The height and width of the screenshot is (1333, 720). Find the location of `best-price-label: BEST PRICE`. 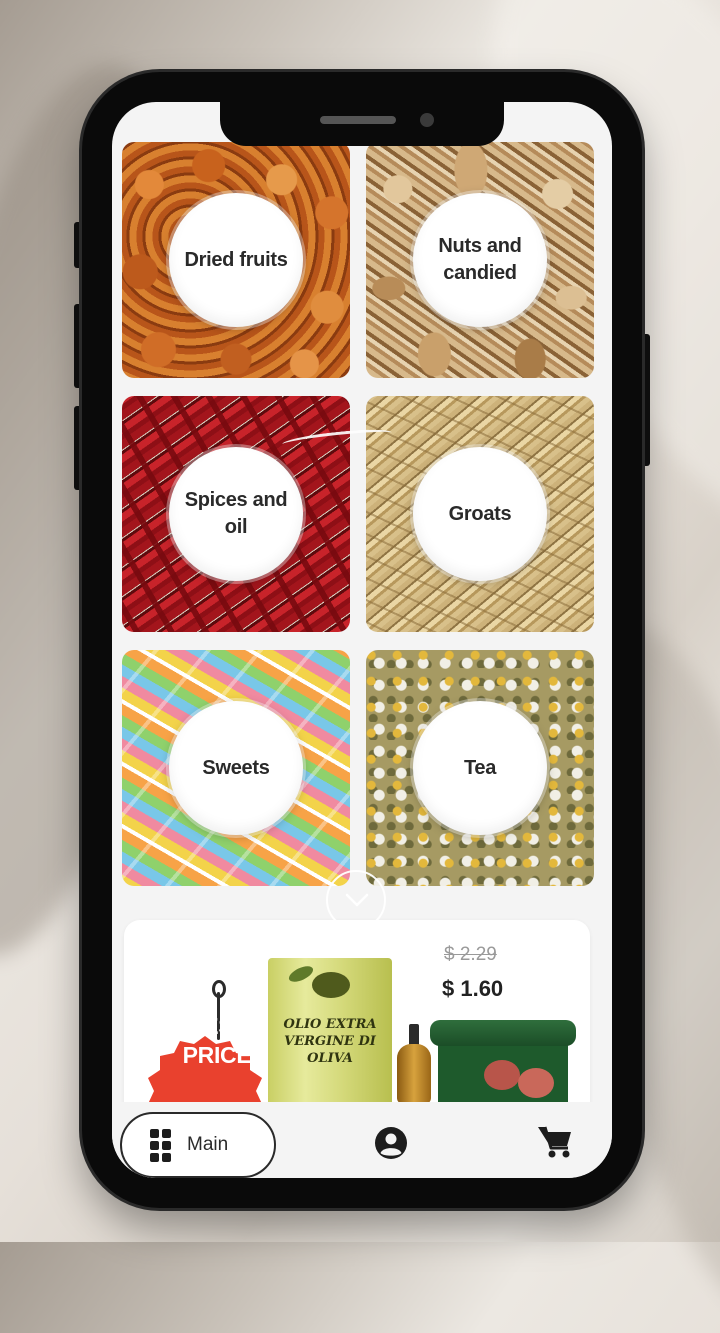

best-price-label: BEST PRICE is located at coordinates (217, 1040).